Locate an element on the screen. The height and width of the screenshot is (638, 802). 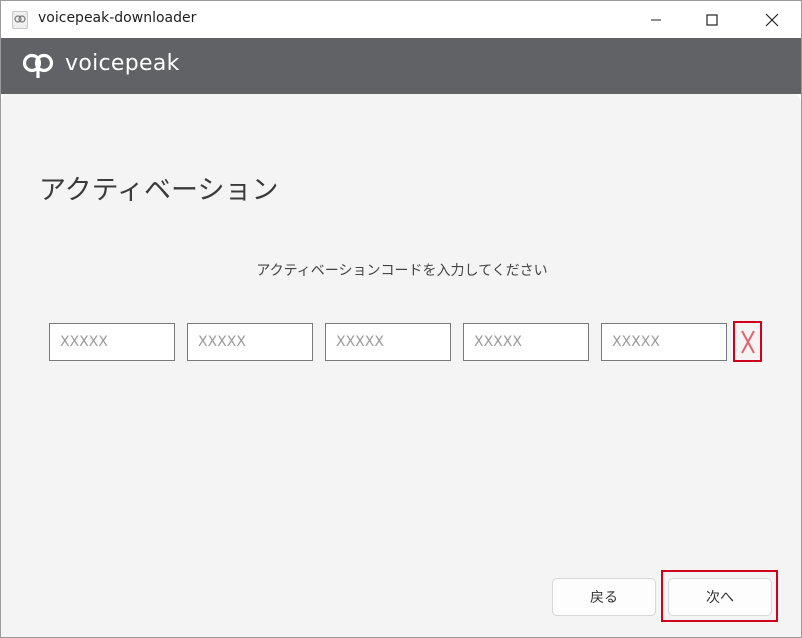
clear-code-button is located at coordinates (747, 341).